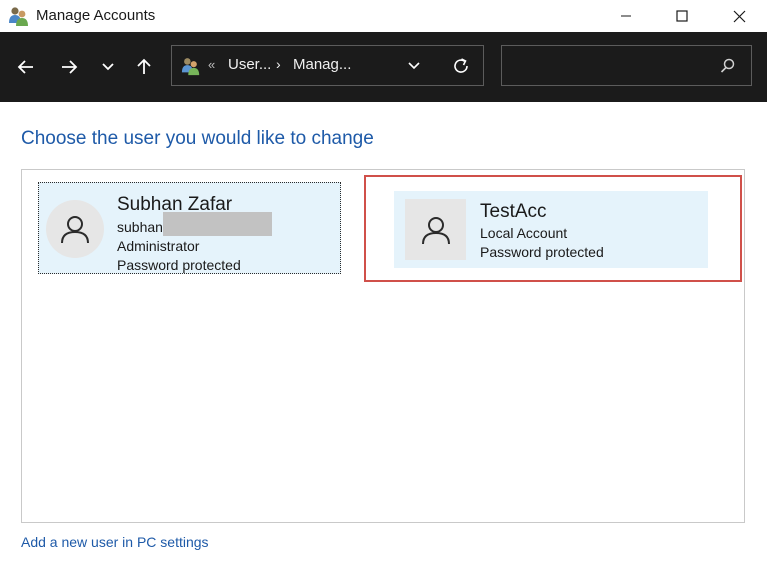 Image resolution: width=767 pixels, height=580 pixels. Describe the element at coordinates (626, 65) in the screenshot. I see `search-input` at that location.